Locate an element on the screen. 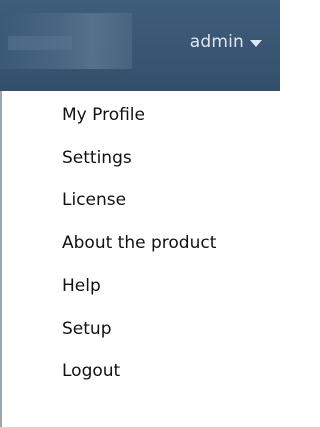 Image resolution: width=320 pixels, height=427 pixels. menu-item-my-profile: My Profile is located at coordinates (103, 115).